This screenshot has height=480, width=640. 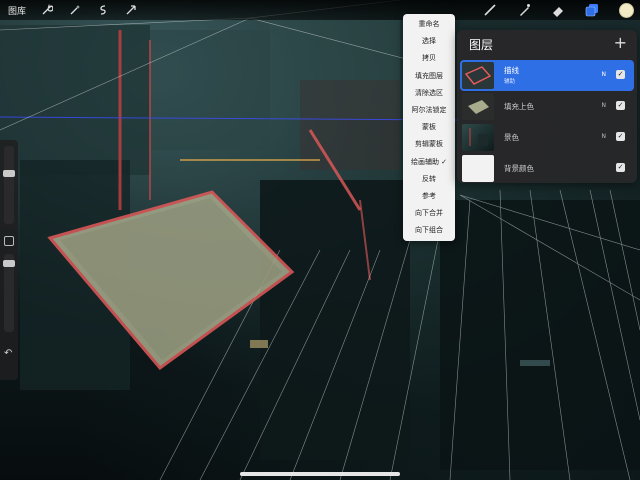 What do you see at coordinates (511, 137) in the screenshot?
I see `layer-name: 景色` at bounding box center [511, 137].